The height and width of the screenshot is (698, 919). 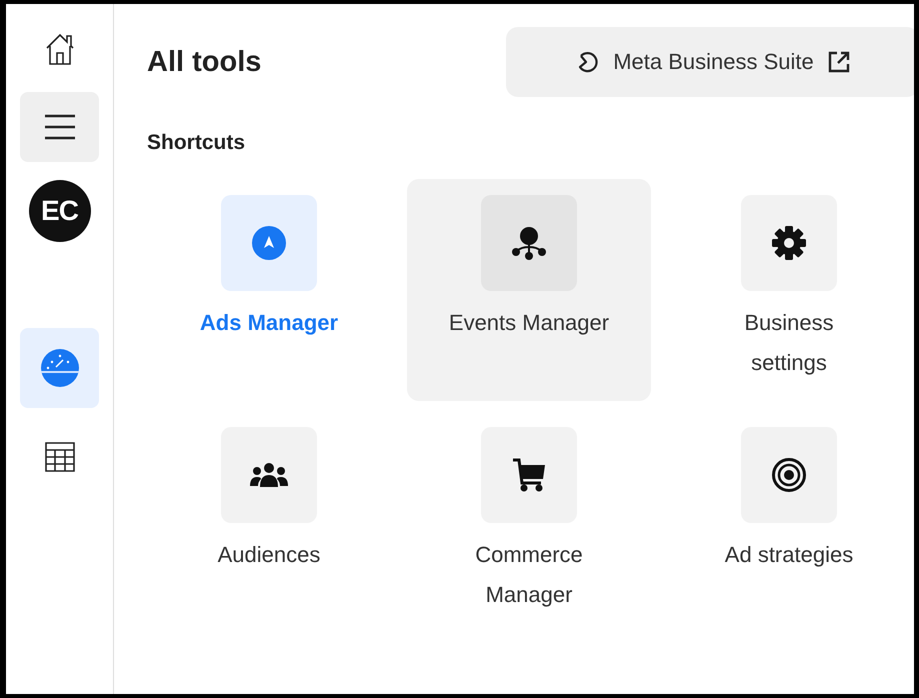 What do you see at coordinates (269, 323) in the screenshot?
I see `tool-label: Ads Manager` at bounding box center [269, 323].